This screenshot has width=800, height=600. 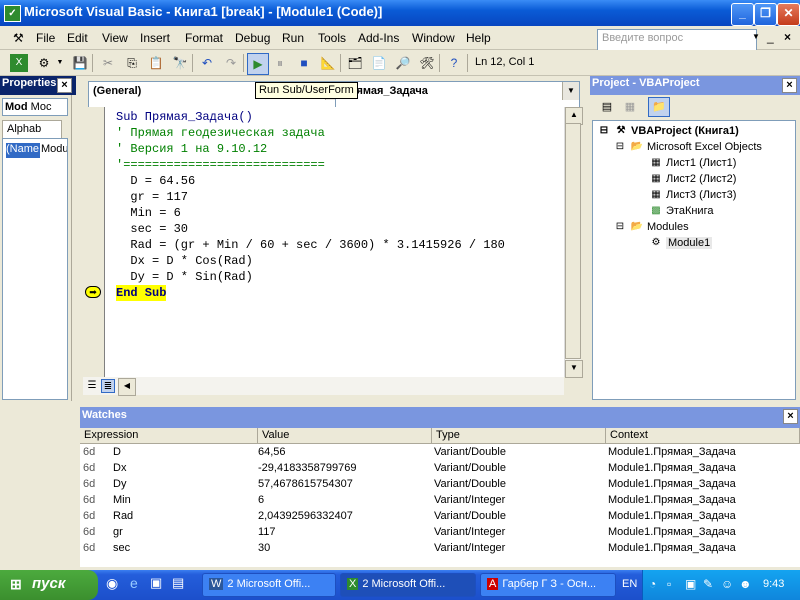 I want to click on view-code-icon: ▤, so click(x=607, y=107).